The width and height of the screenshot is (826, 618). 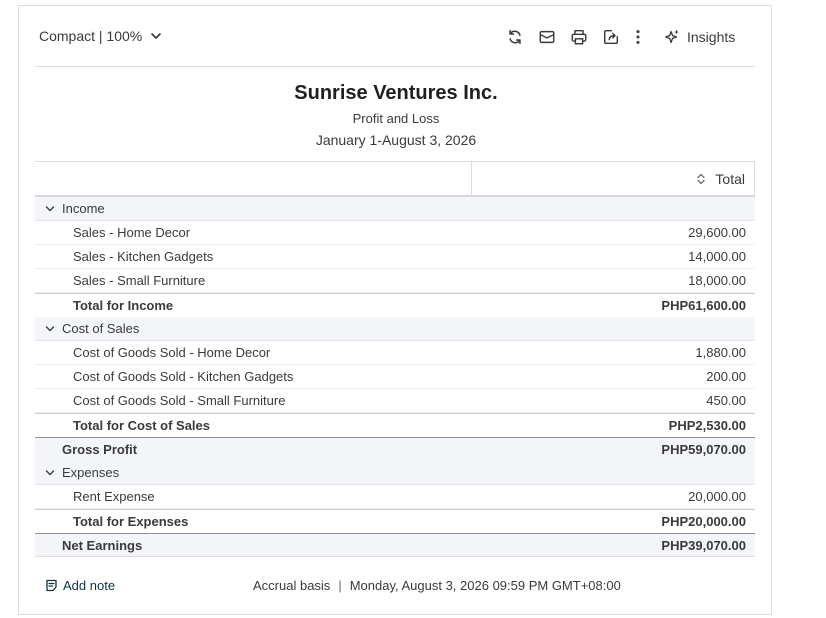 What do you see at coordinates (396, 118) in the screenshot?
I see `report-name: Profit and Loss` at bounding box center [396, 118].